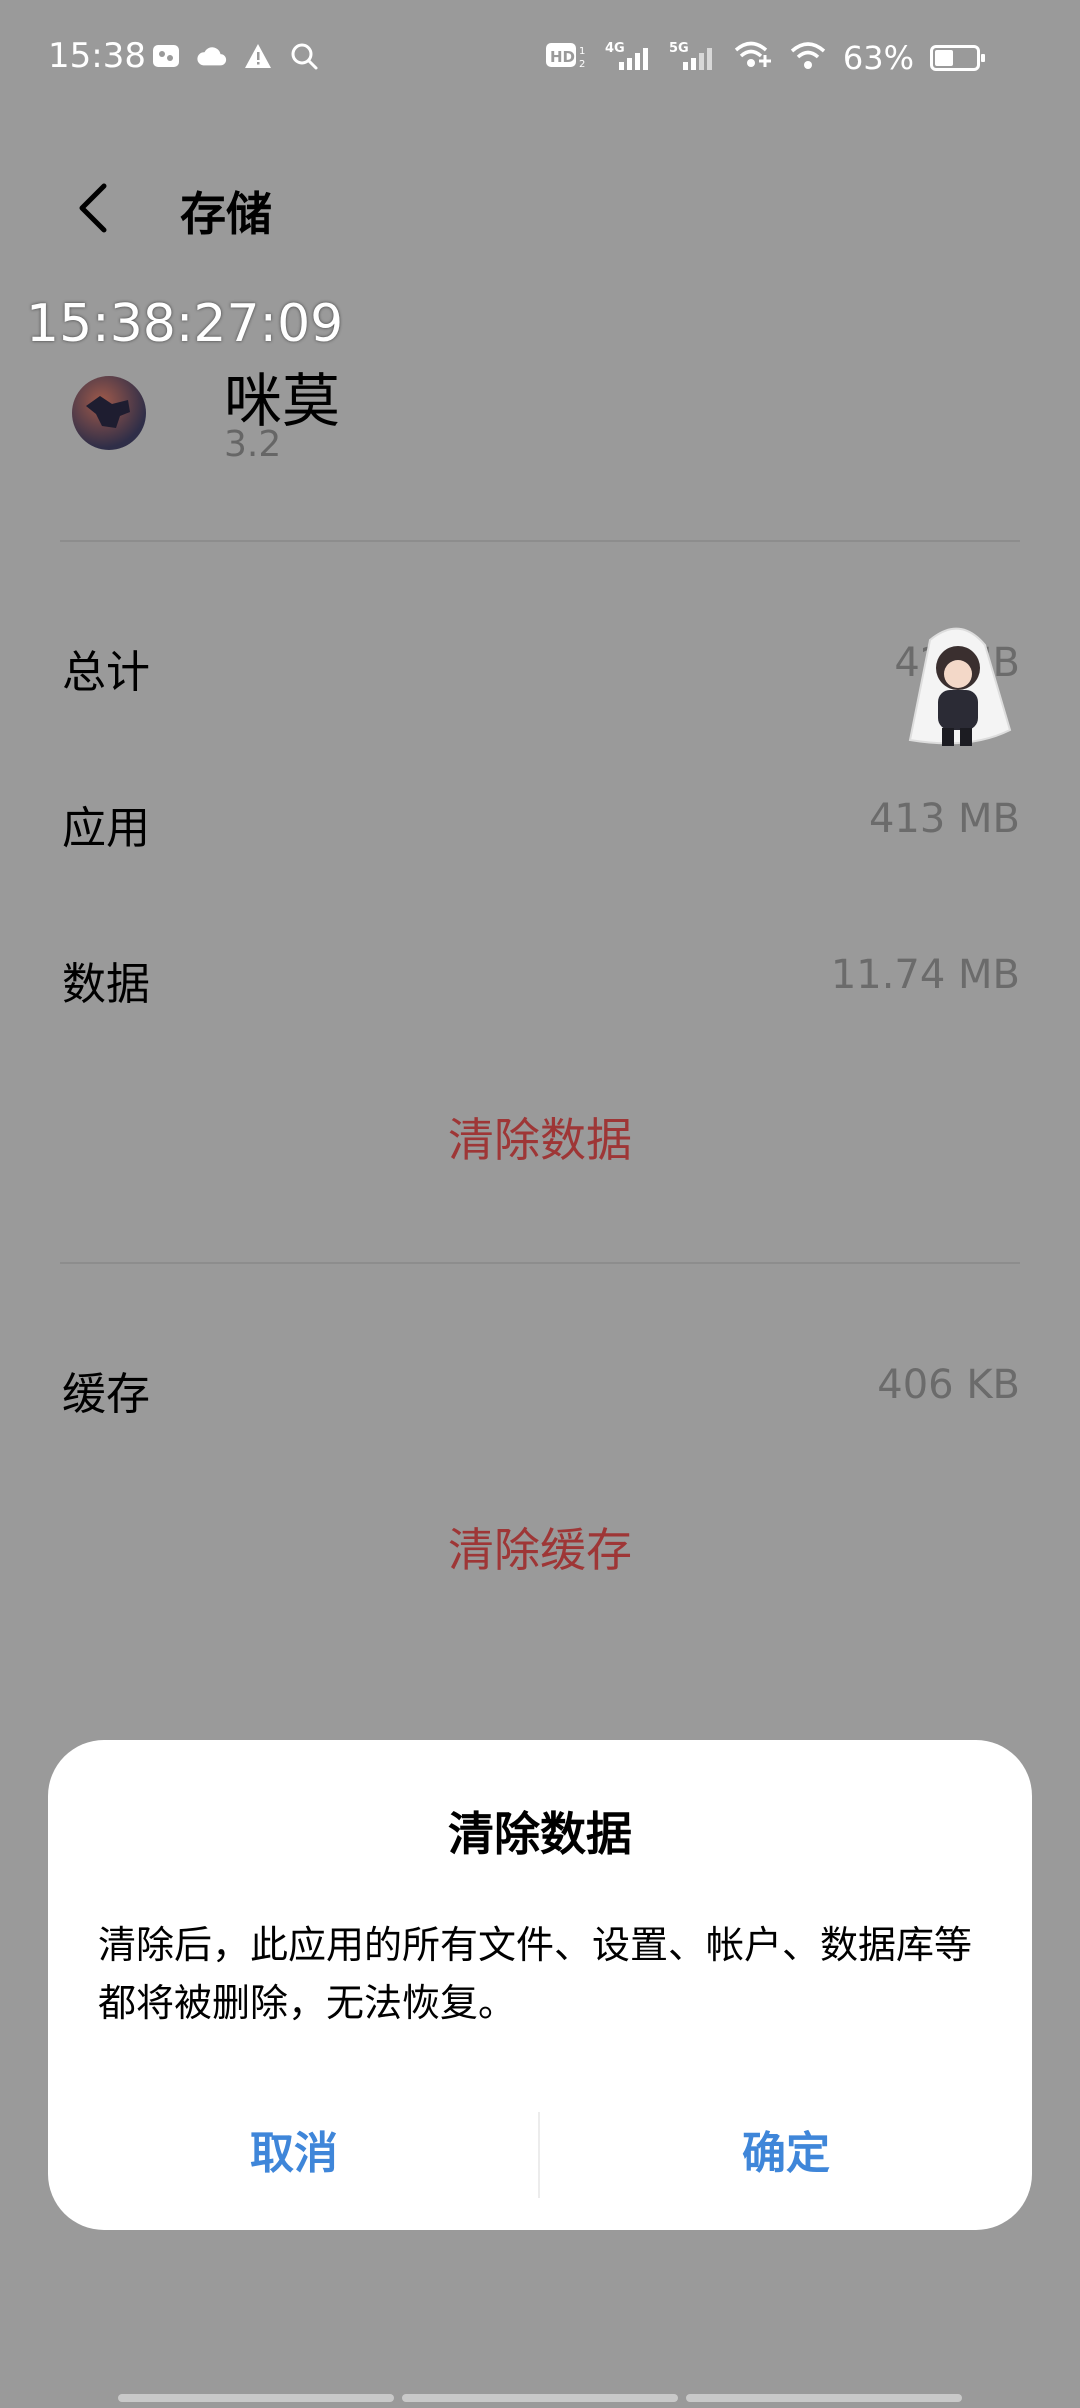  I want to click on cache-label: 缓存, so click(106, 1394).